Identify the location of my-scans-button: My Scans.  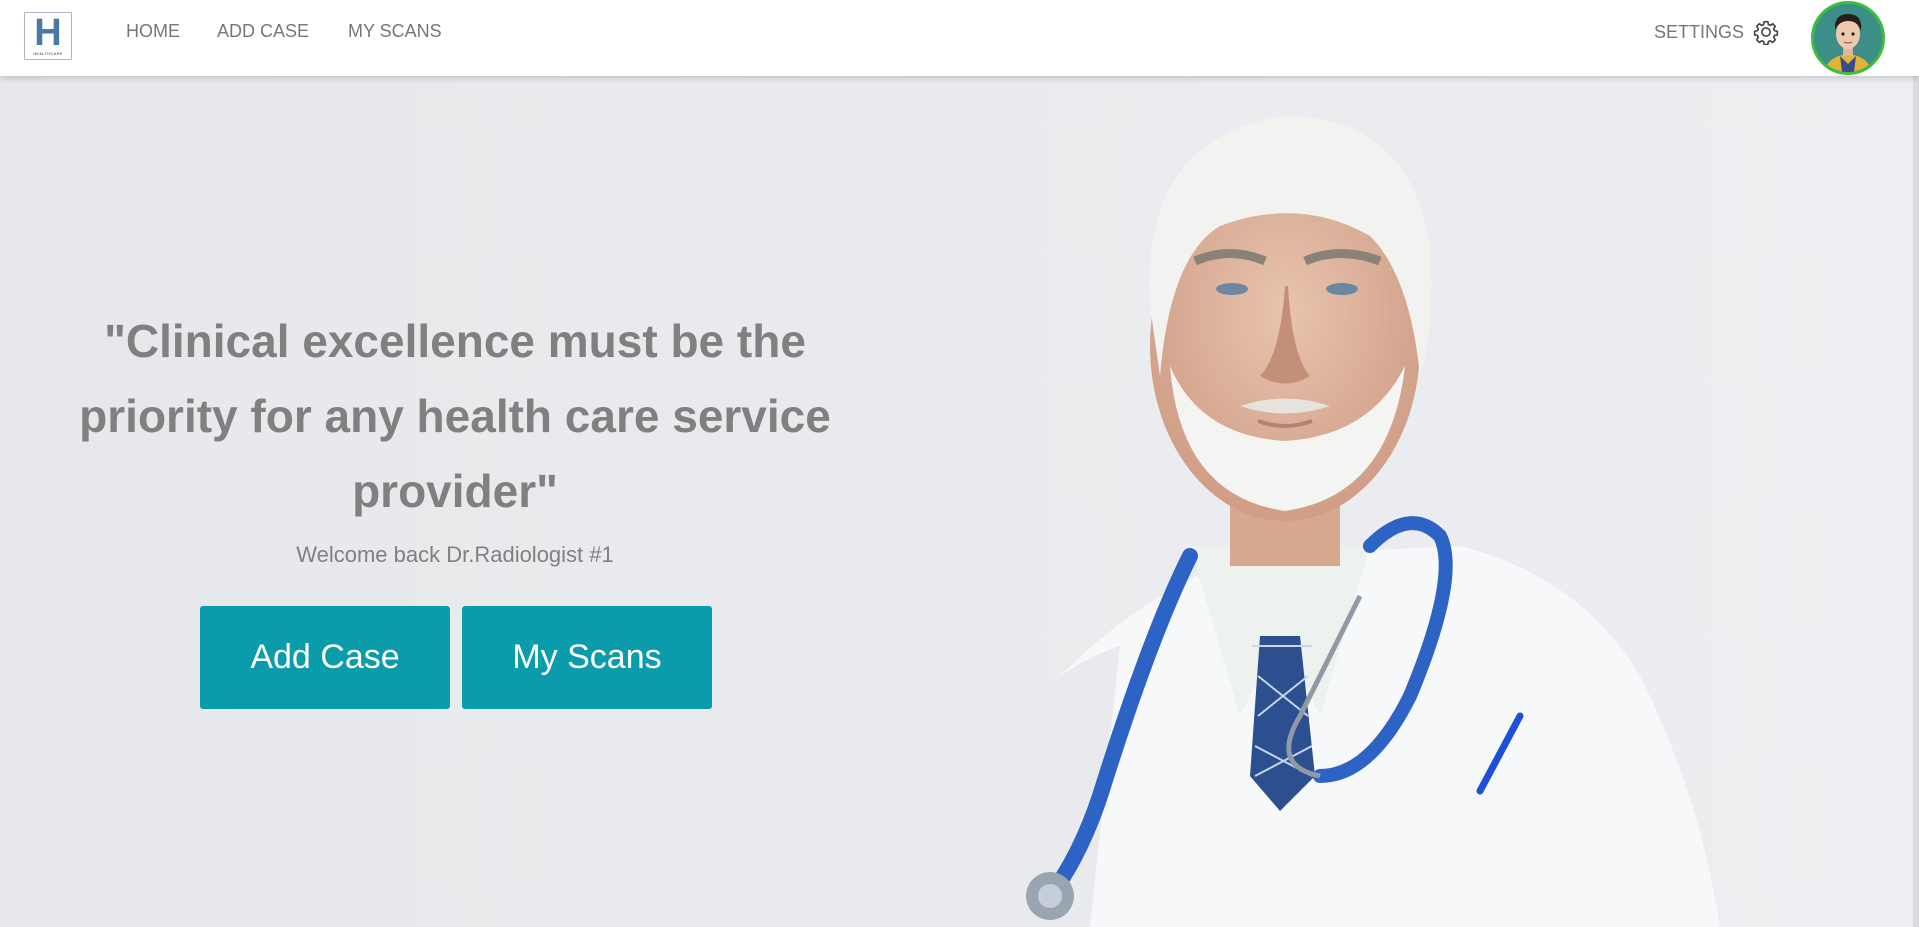
(587, 657).